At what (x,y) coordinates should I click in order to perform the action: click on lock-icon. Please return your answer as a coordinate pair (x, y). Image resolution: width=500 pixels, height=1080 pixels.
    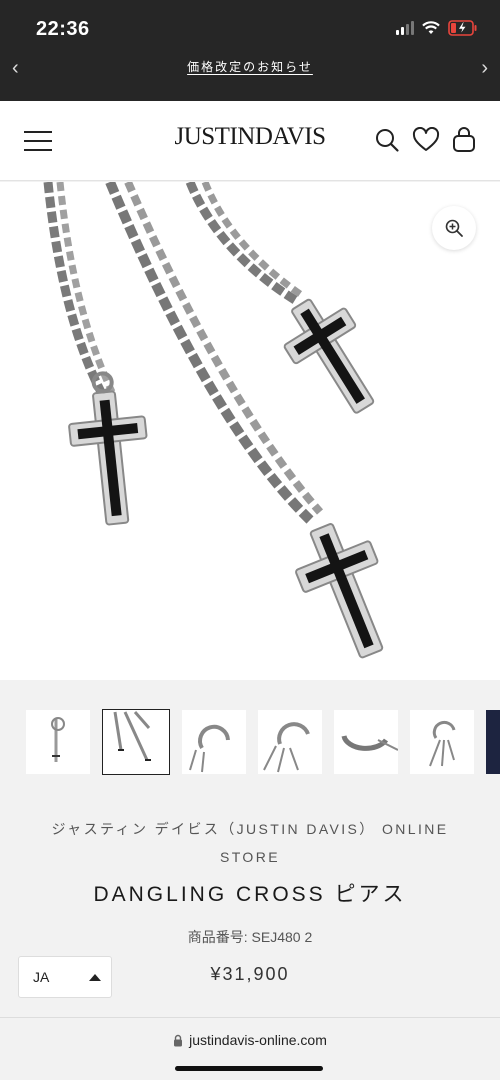
    Looking at the image, I should click on (178, 1040).